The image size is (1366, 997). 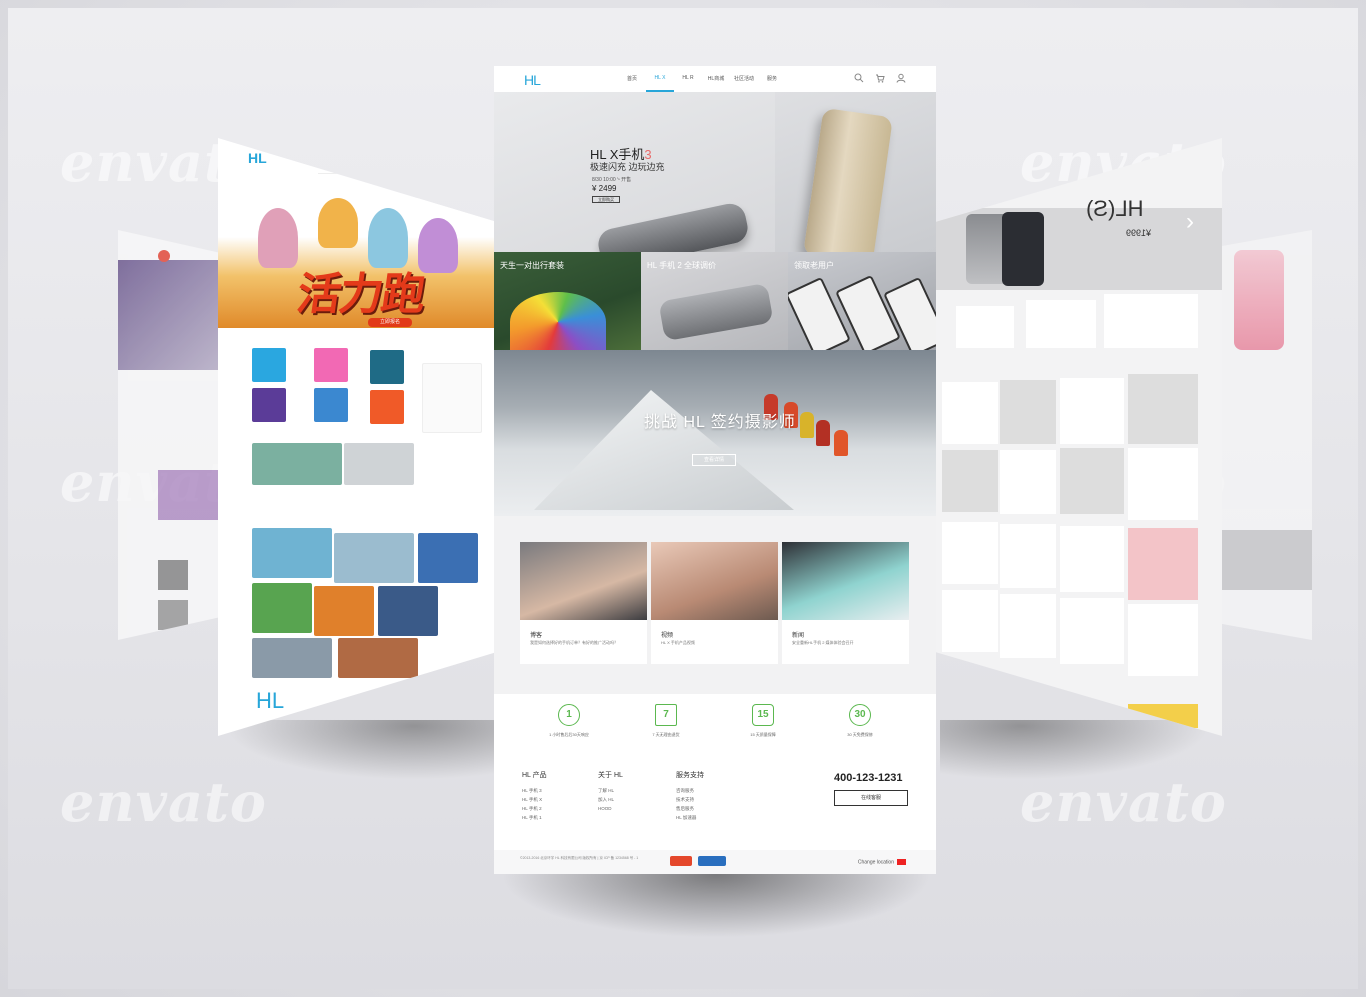 I want to click on footer-link: HL 手机 X, so click(x=534, y=799).